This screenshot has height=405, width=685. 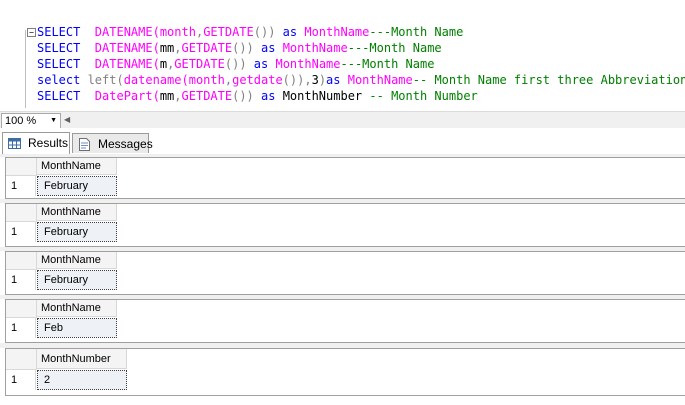 I want to click on zoom-select: 100 % ▼, so click(x=31, y=121).